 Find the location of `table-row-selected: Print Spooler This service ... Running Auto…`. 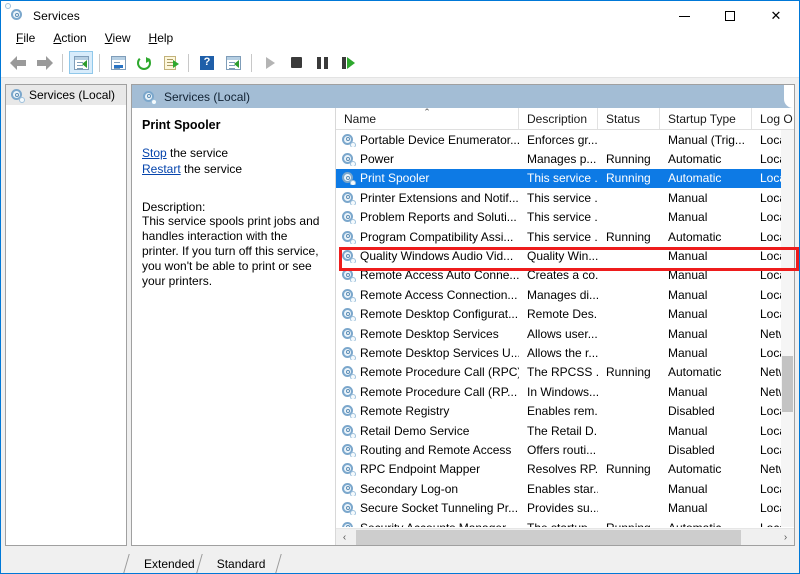

table-row-selected: Print Spooler This service ... Running Auto… is located at coordinates (565, 178).